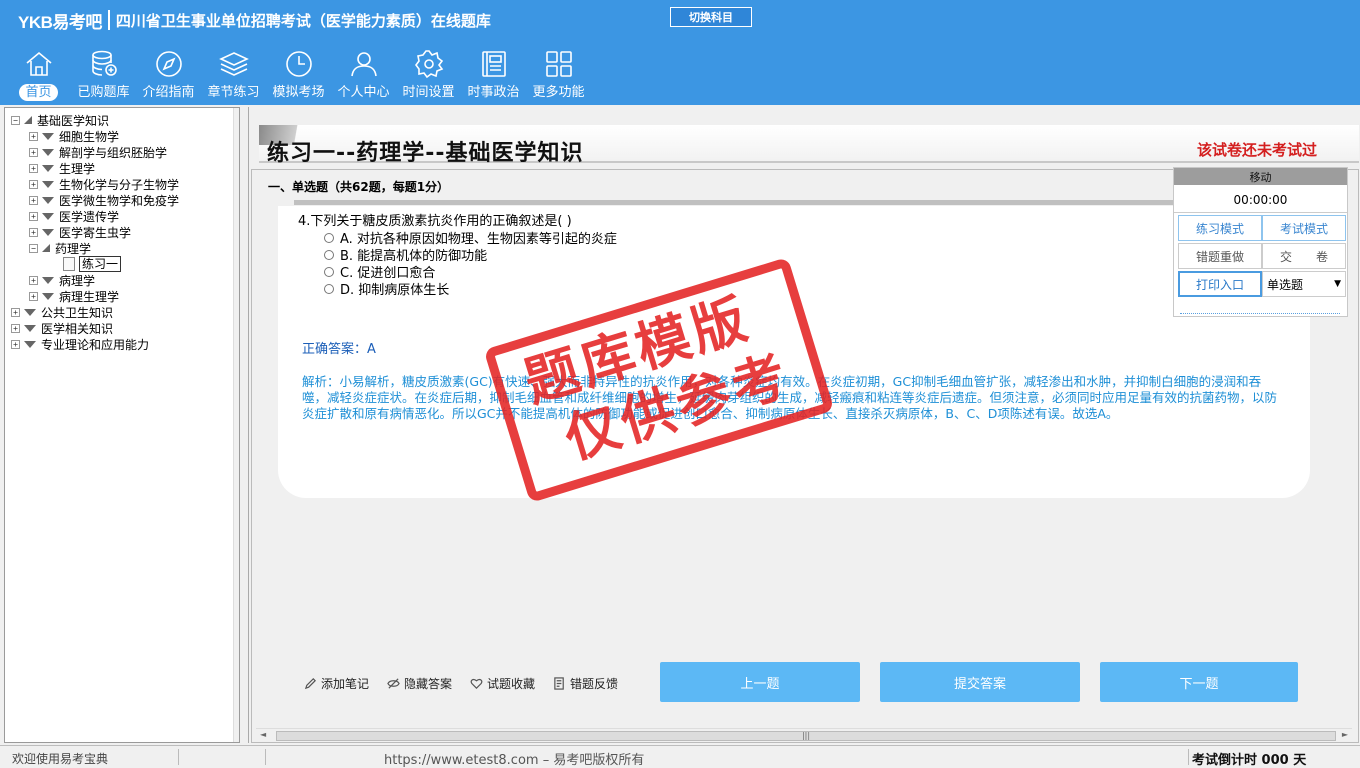 This screenshot has width=1360, height=768. I want to click on exam-status: 该试卷还未考试过, so click(1256, 150).